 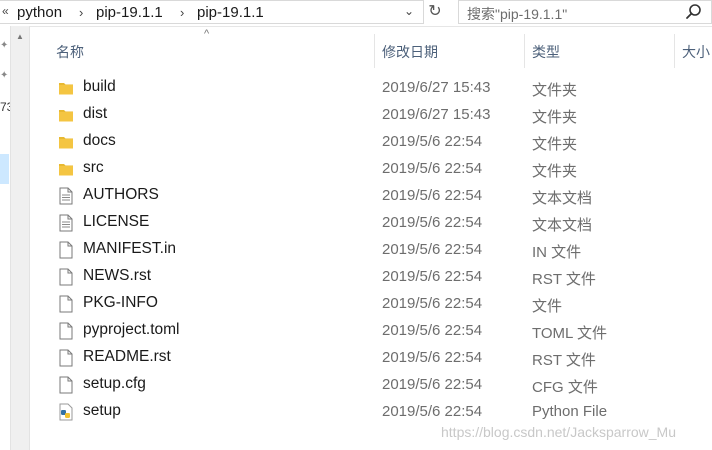 I want to click on navigation-selected-item, so click(x=4, y=169).